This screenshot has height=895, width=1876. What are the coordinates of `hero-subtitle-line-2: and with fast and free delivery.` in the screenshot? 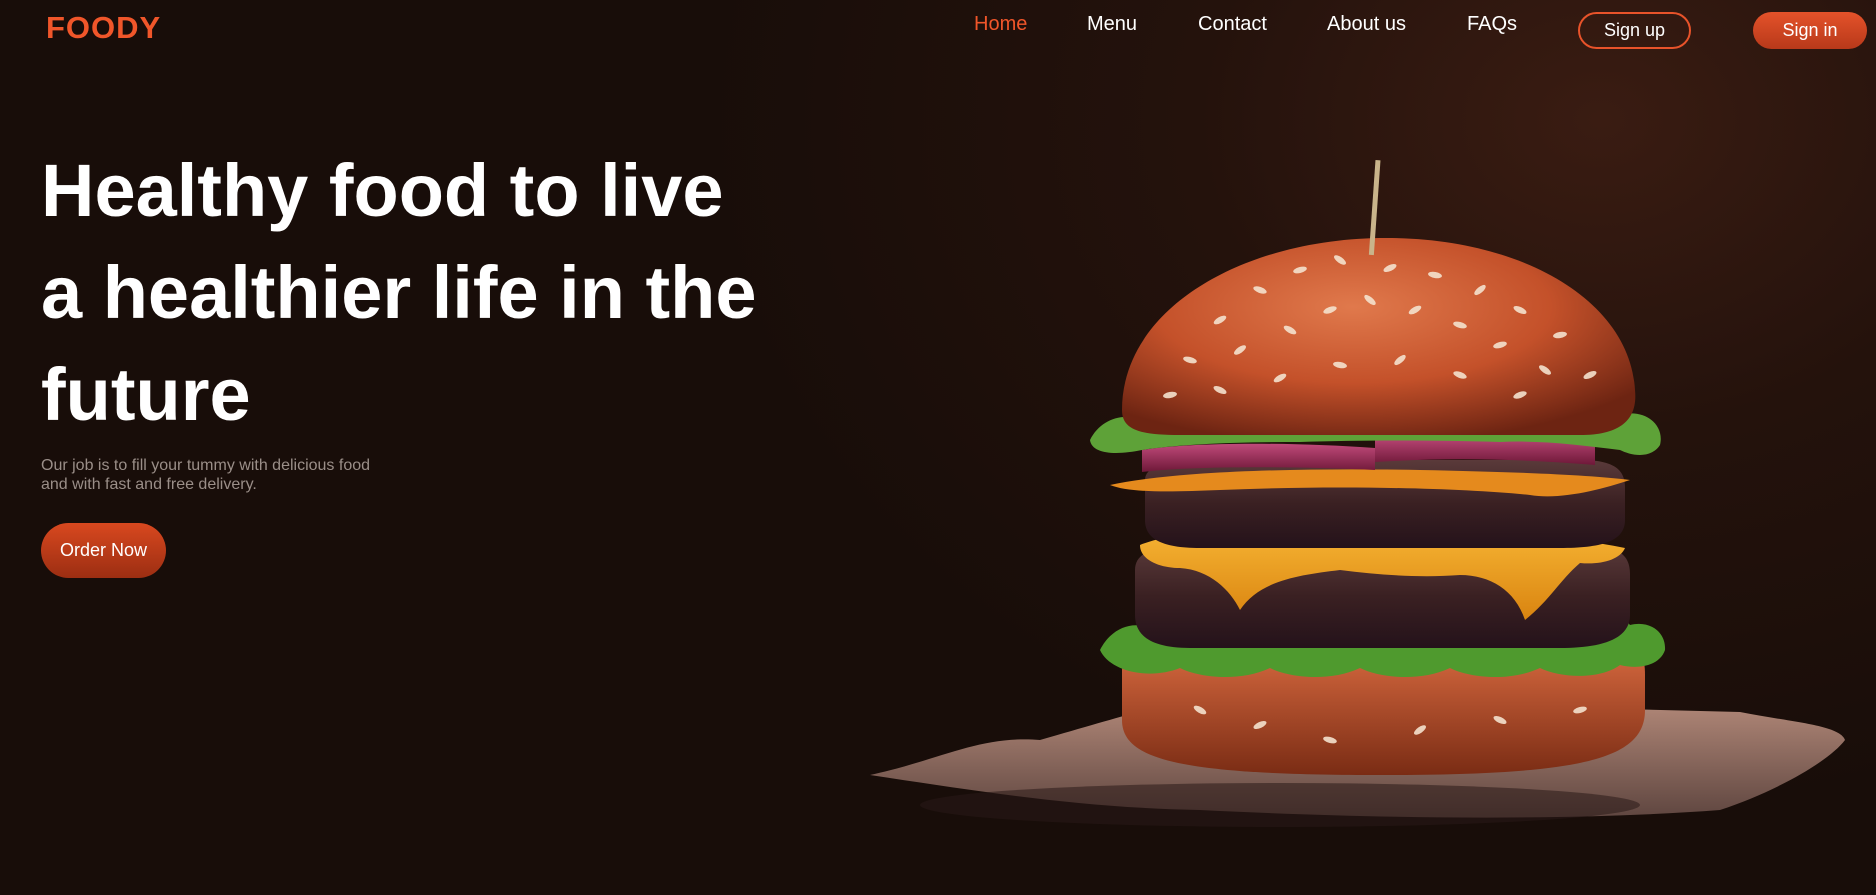 It's located at (149, 484).